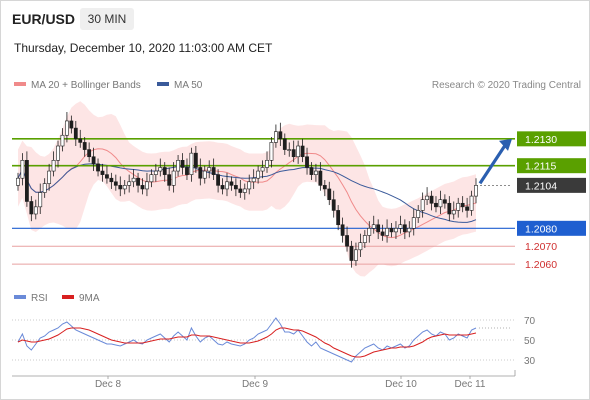  I want to click on forecast-arrow-shaft, so click(493, 163).